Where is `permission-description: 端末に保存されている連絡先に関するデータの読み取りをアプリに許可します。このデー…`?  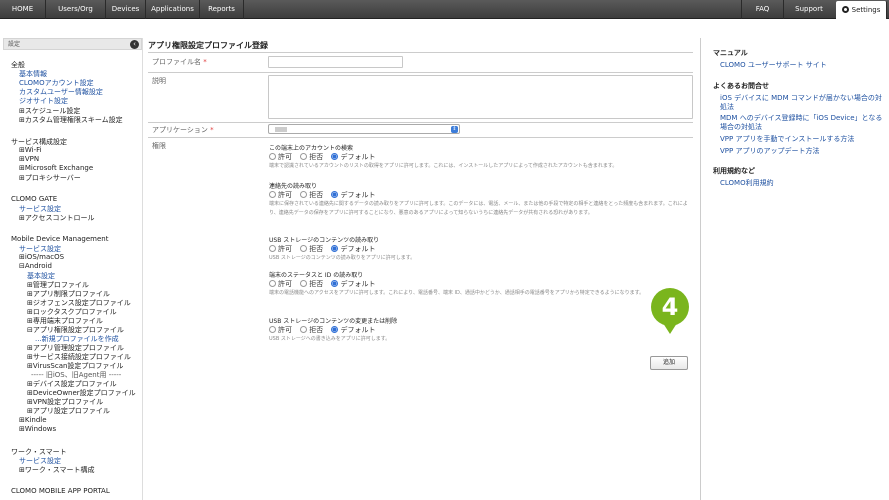 permission-description: 端末に保存されている連絡先に関するデータの読み取りをアプリに許可します。このデー… is located at coordinates (478, 208).